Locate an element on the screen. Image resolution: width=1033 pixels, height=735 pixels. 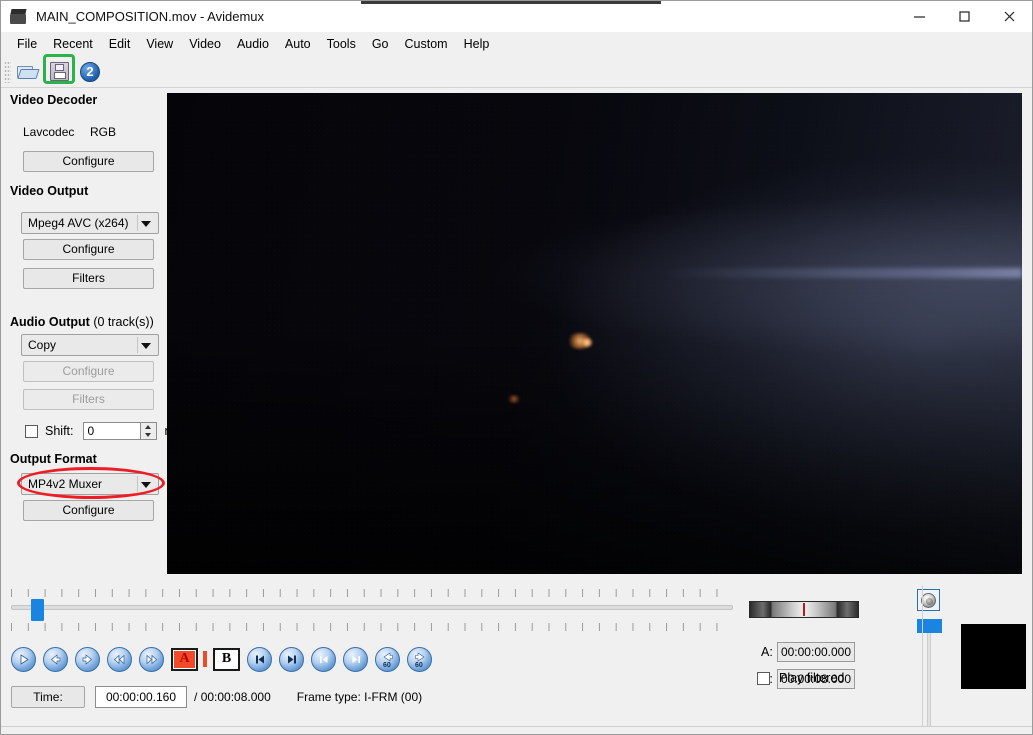
output-format-heading: Output Format is located at coordinates (53, 459).